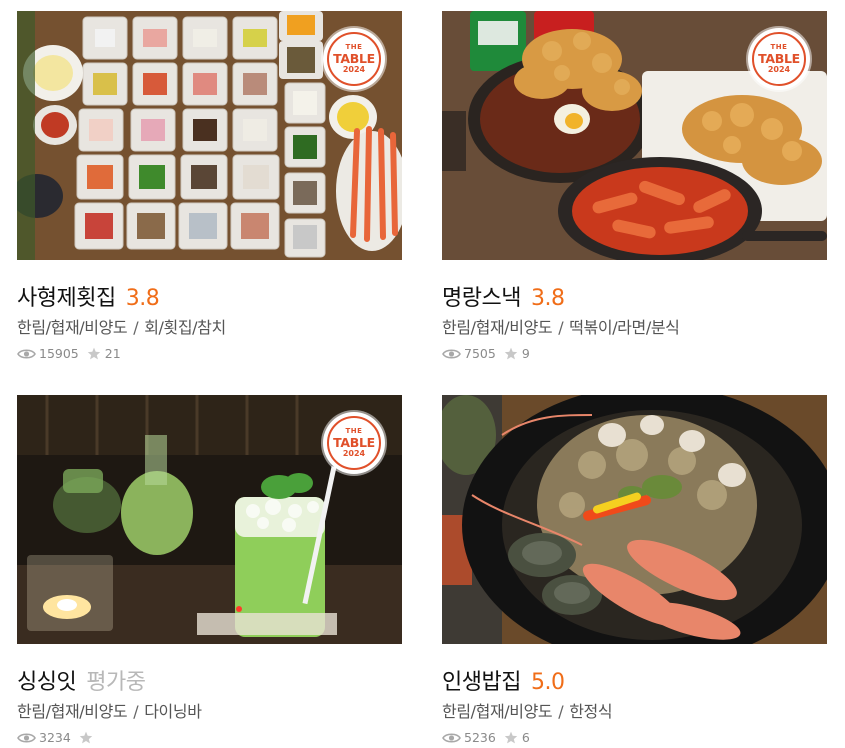 The height and width of the screenshot is (748, 845). I want to click on view-count: 3234, so click(55, 737).